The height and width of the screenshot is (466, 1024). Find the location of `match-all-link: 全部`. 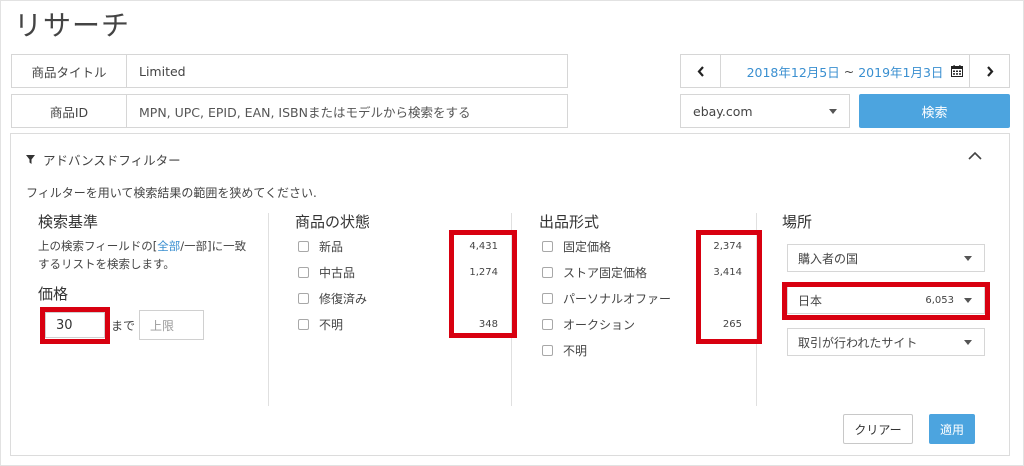

match-all-link: 全部 is located at coordinates (168, 246).